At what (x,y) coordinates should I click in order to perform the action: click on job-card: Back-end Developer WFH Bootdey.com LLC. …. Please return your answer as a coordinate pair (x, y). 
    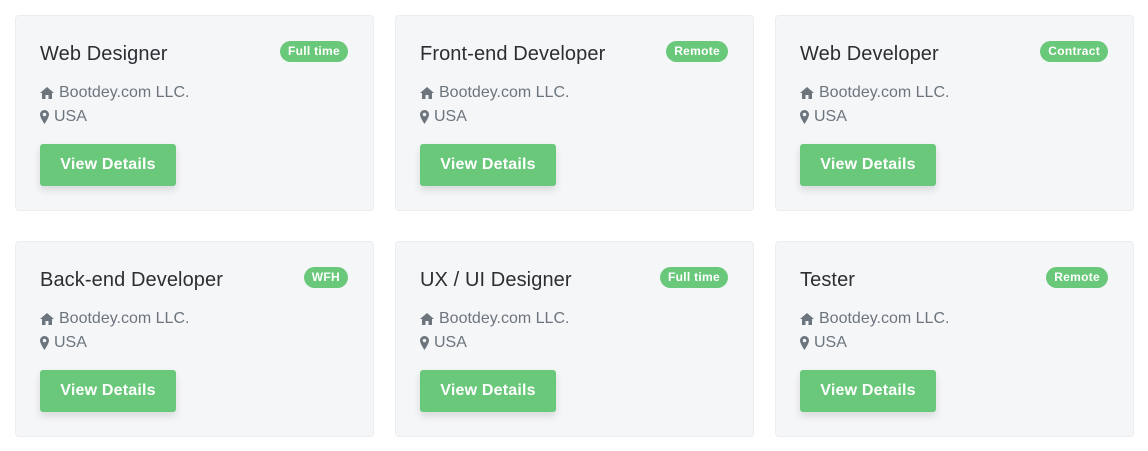
    Looking at the image, I should click on (194, 339).